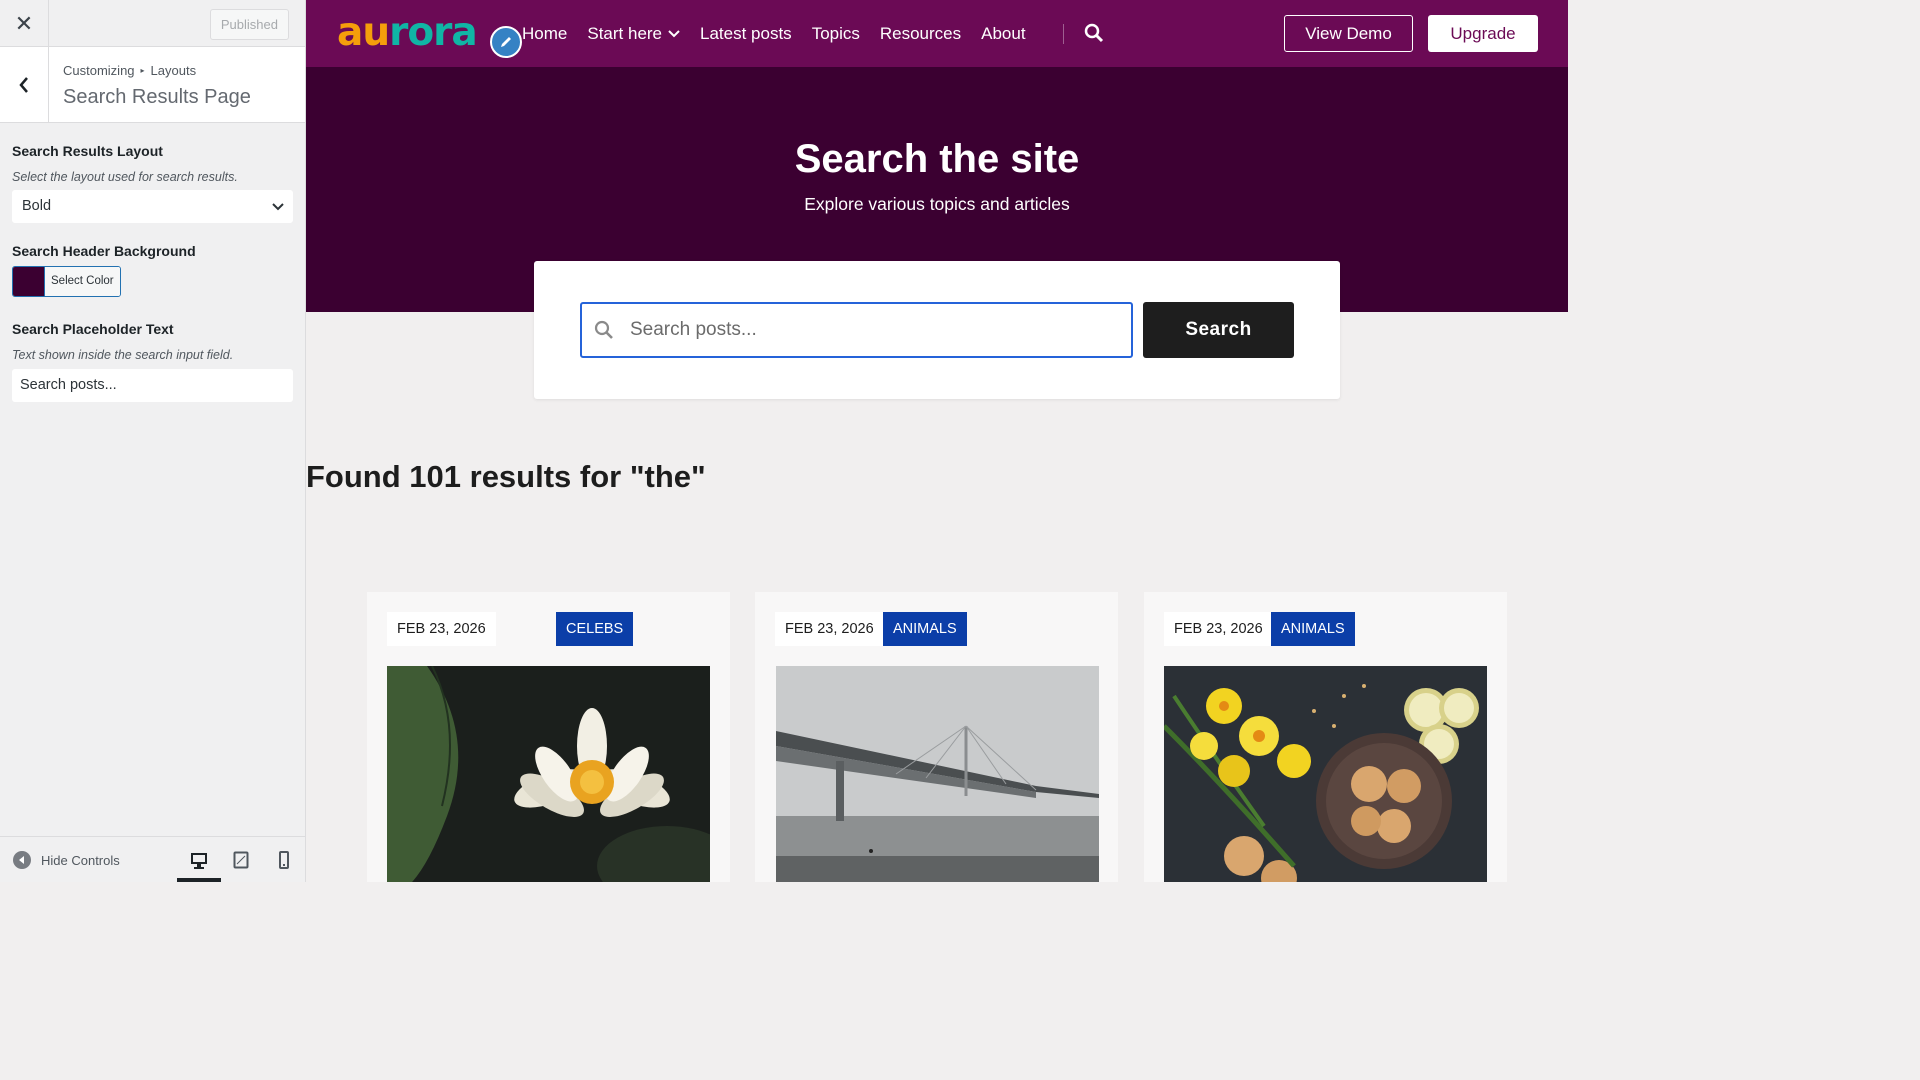 The width and height of the screenshot is (1920, 1080). Describe the element at coordinates (836, 34) in the screenshot. I see `nav-topics: Topics` at that location.